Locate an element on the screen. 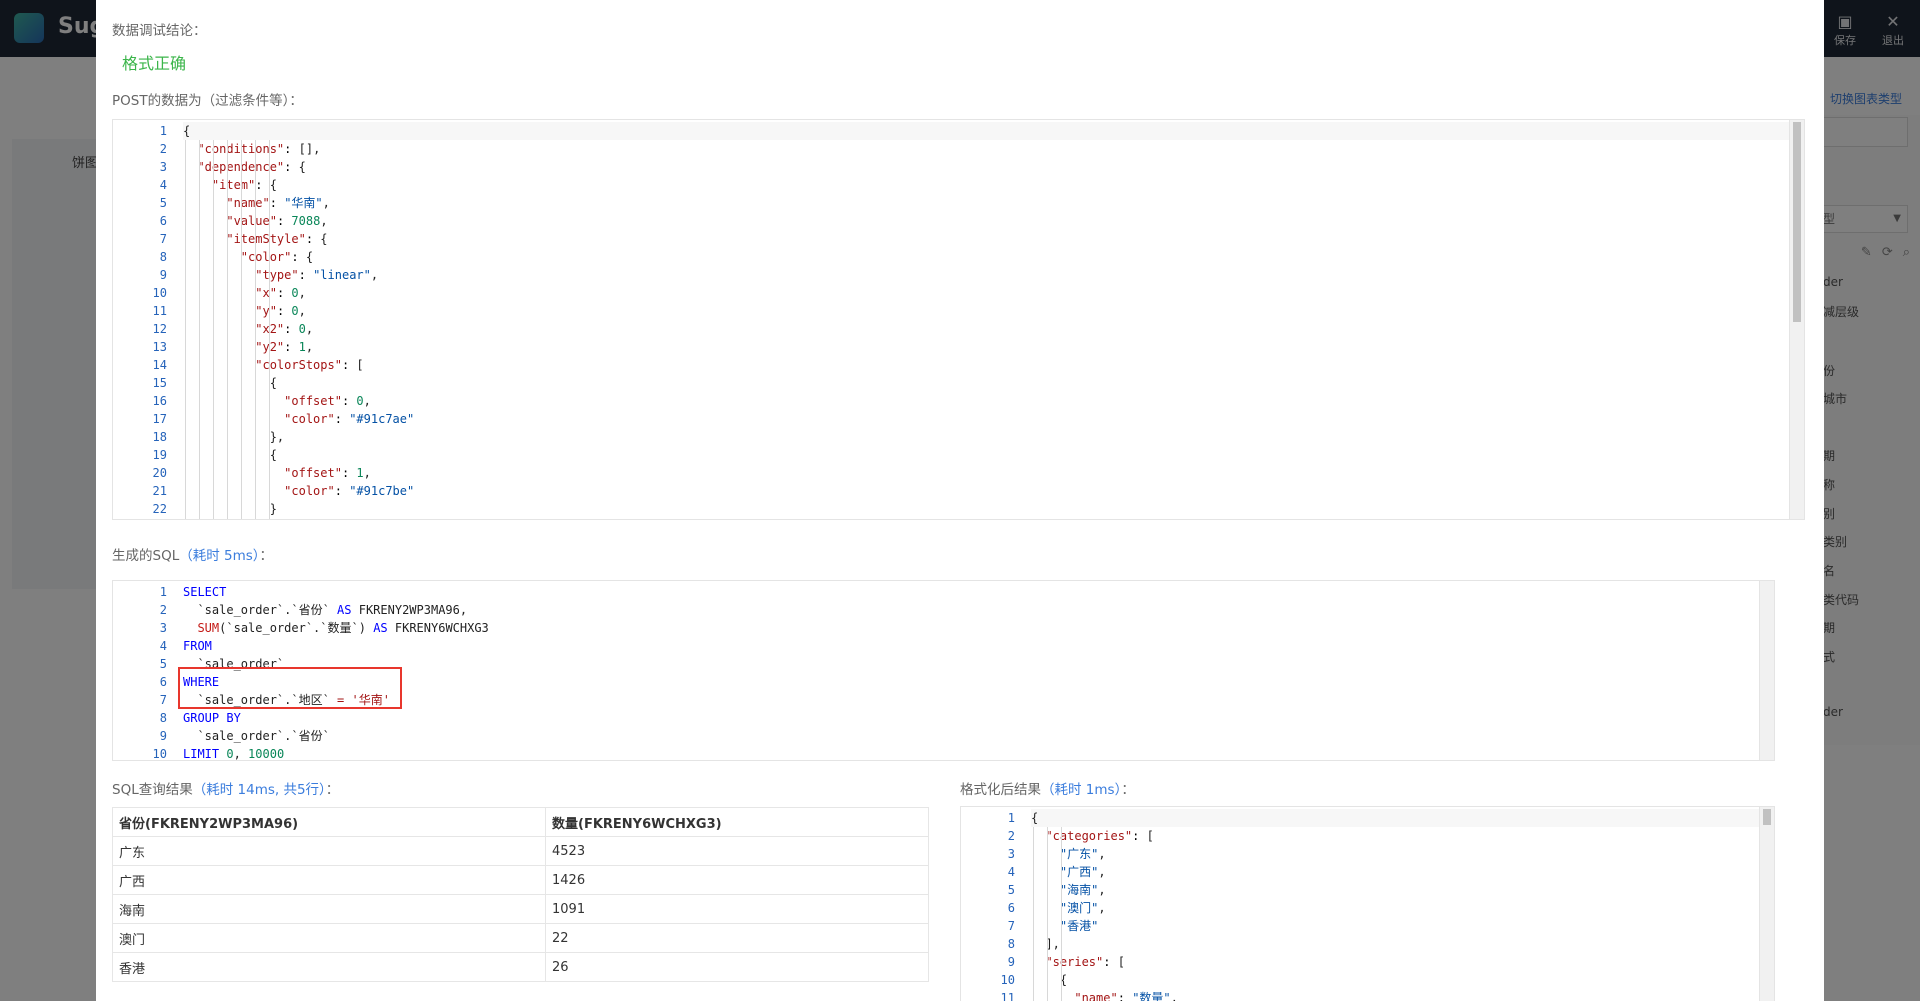 Image resolution: width=1920 pixels, height=1001 pixels. line-number: 12 is located at coordinates (159, 329).